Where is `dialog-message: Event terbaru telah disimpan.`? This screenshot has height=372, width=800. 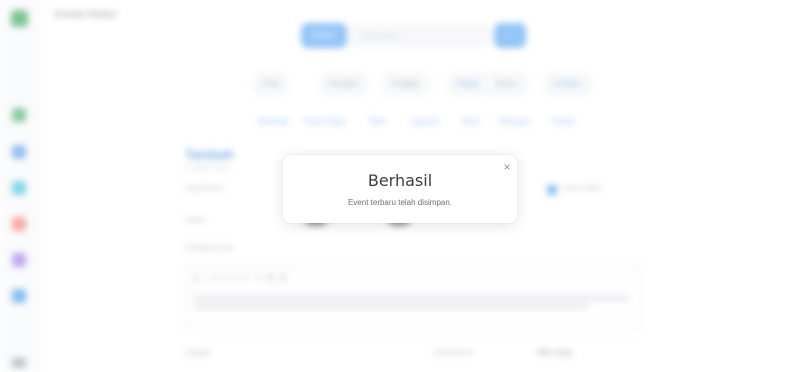
dialog-message: Event terbaru telah disimpan. is located at coordinates (400, 202).